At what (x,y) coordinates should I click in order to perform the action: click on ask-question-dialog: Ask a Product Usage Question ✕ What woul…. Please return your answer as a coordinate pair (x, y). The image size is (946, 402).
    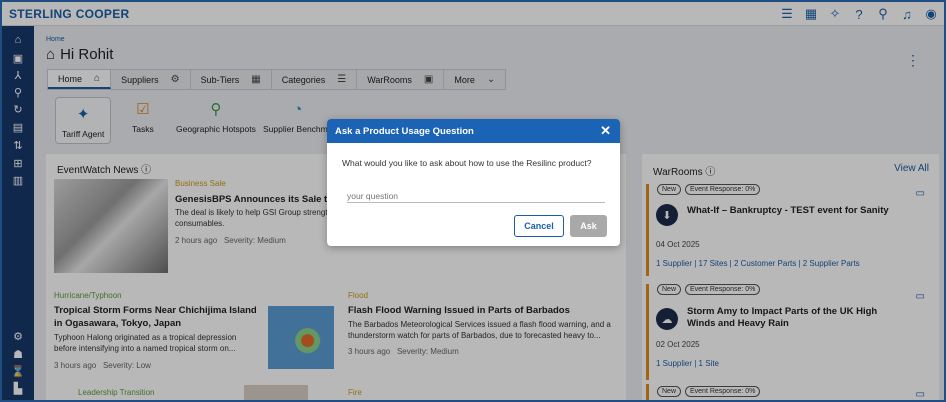
    Looking at the image, I should click on (473, 182).